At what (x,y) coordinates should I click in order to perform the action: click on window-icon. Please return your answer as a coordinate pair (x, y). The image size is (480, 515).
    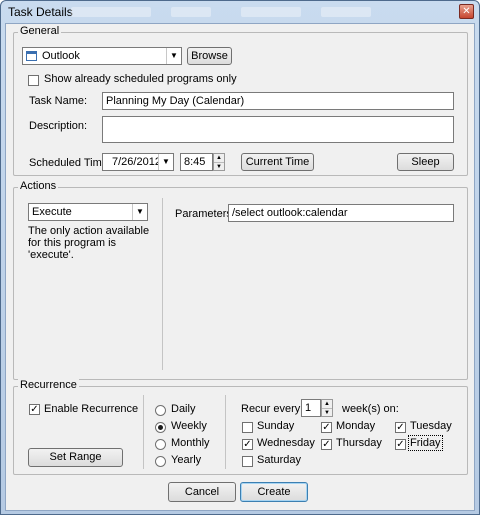
    Looking at the image, I should click on (31, 56).